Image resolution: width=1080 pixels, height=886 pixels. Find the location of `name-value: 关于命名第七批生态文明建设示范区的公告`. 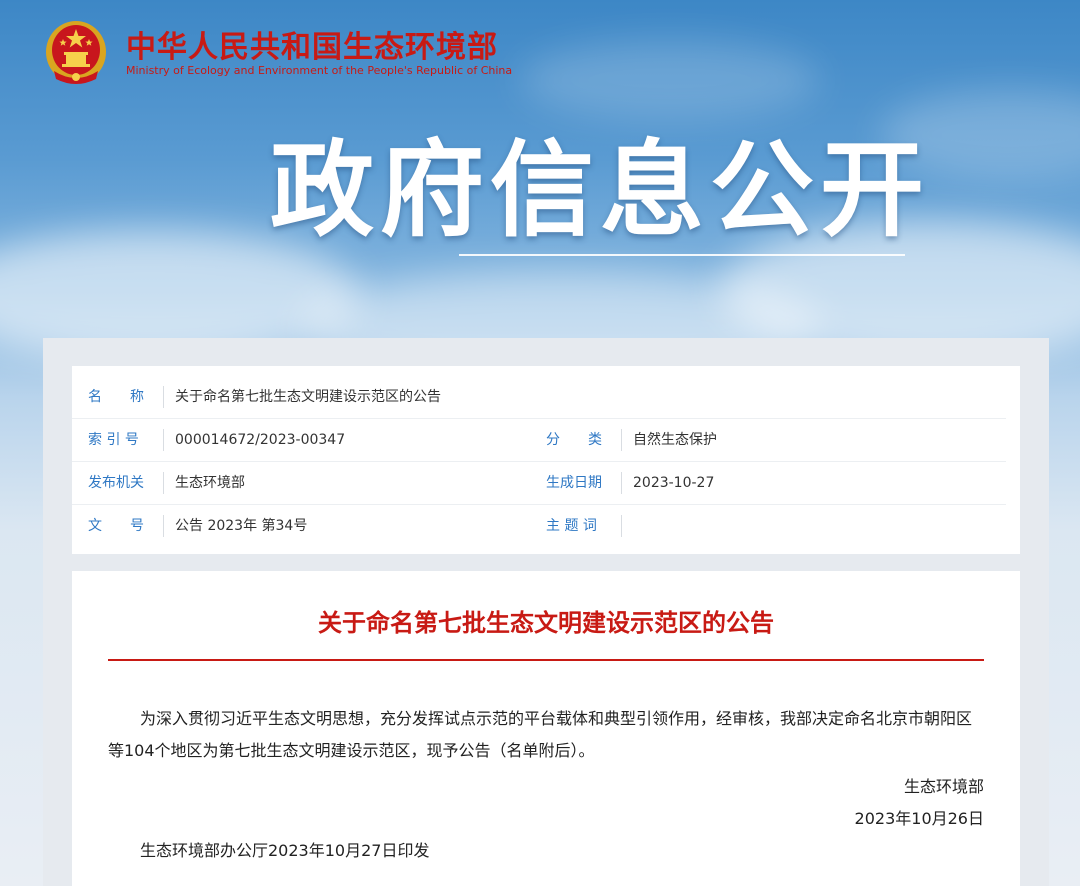

name-value: 关于命名第七批生态文明建设示范区的公告 is located at coordinates (308, 397).